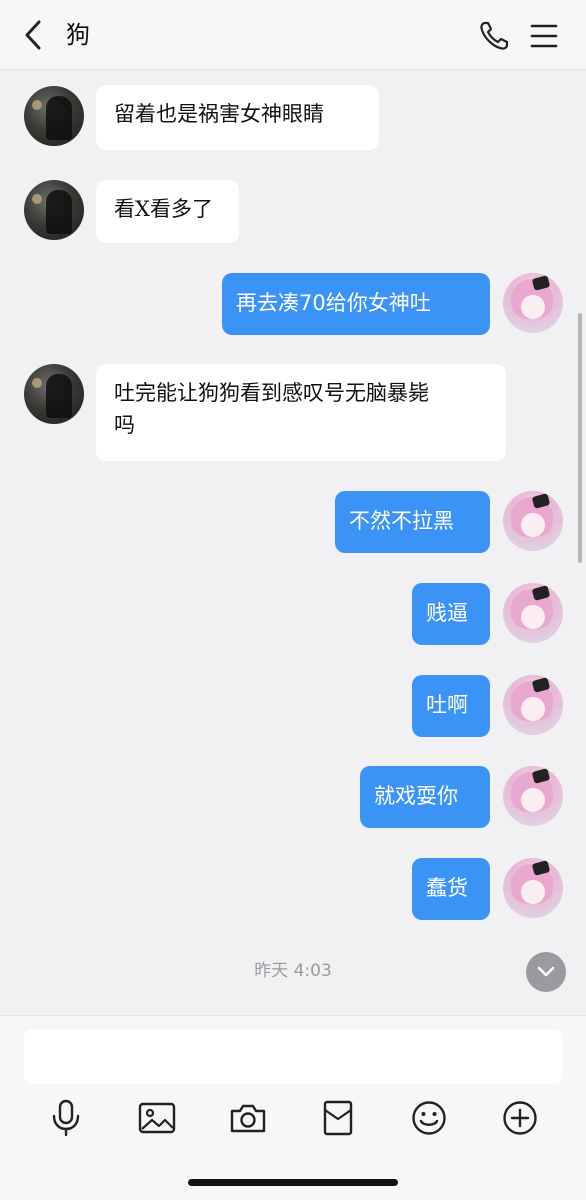  I want to click on message-bubble-sent: 吐啊, so click(451, 706).